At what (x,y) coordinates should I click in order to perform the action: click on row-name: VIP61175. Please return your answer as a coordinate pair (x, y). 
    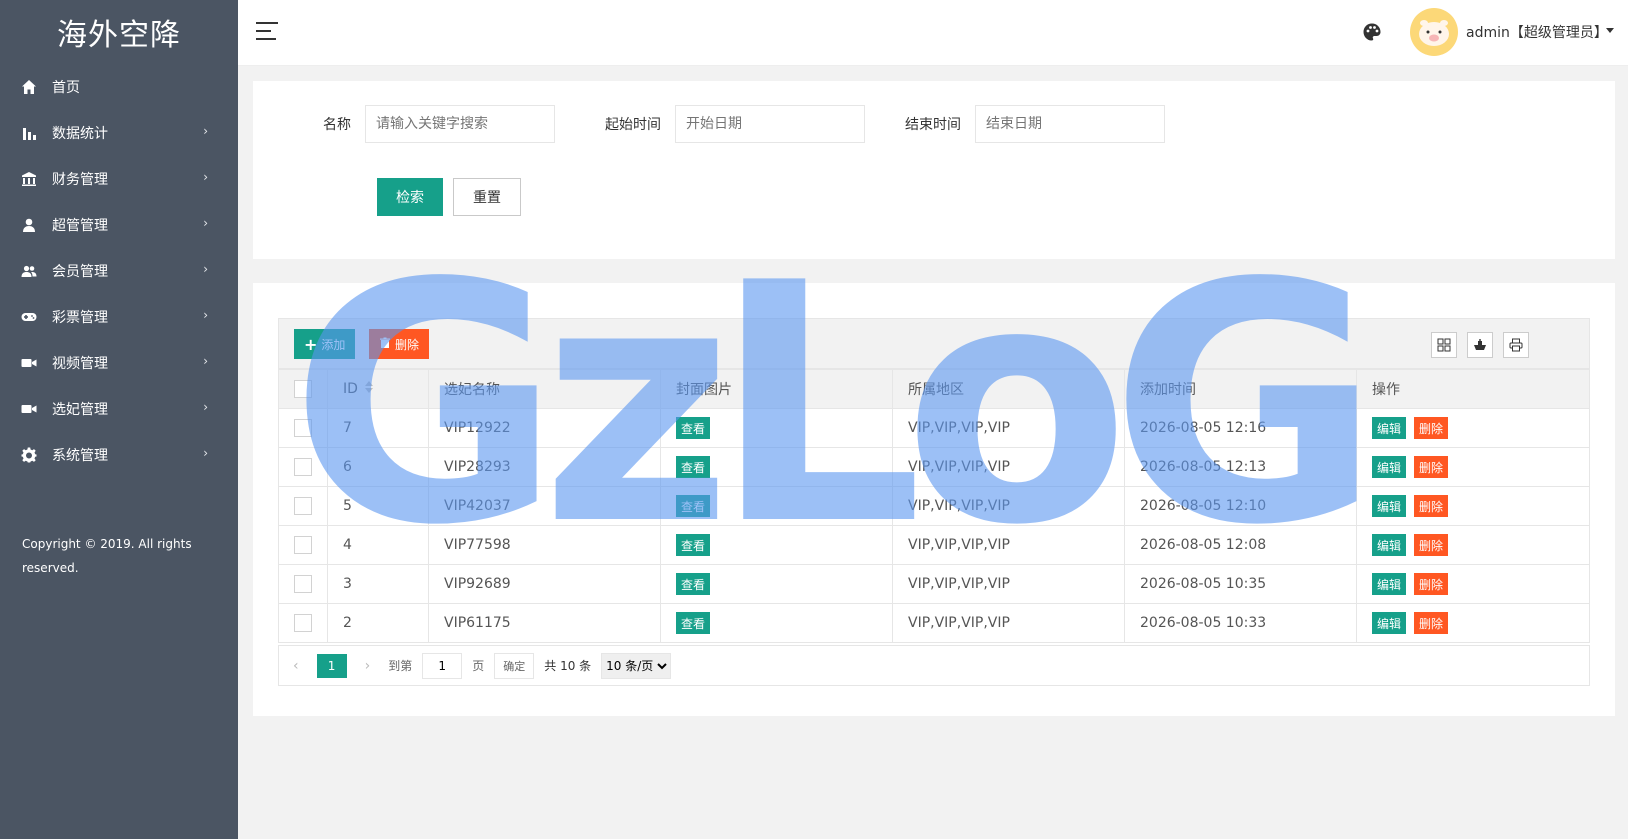
    Looking at the image, I should click on (544, 623).